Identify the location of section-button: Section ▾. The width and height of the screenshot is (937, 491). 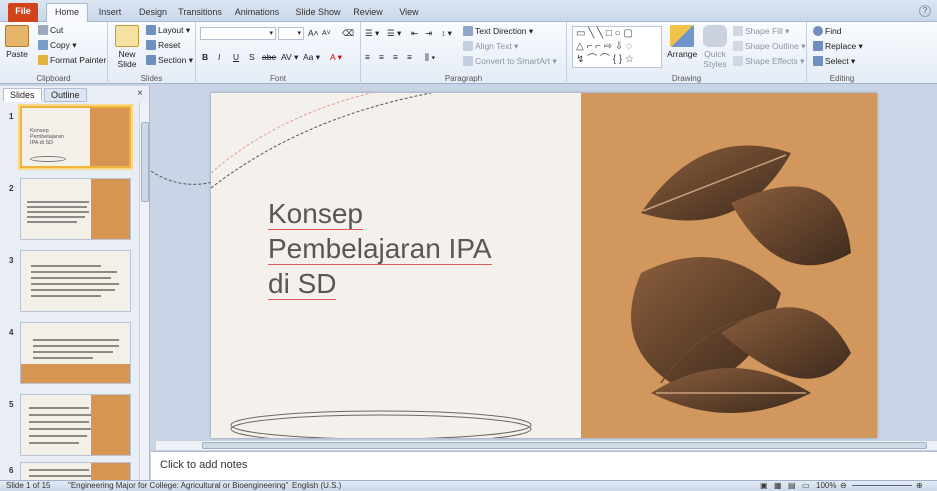
(169, 60).